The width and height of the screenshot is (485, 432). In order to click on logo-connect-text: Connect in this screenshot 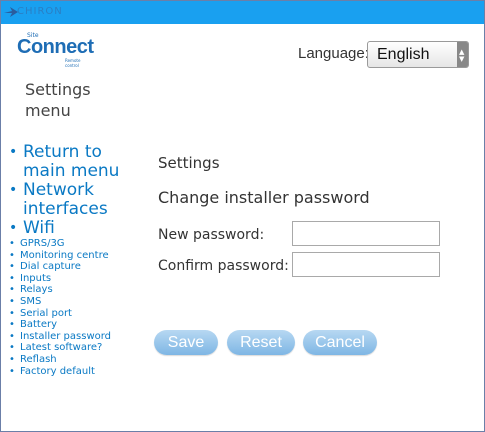, I will do `click(55, 47)`.